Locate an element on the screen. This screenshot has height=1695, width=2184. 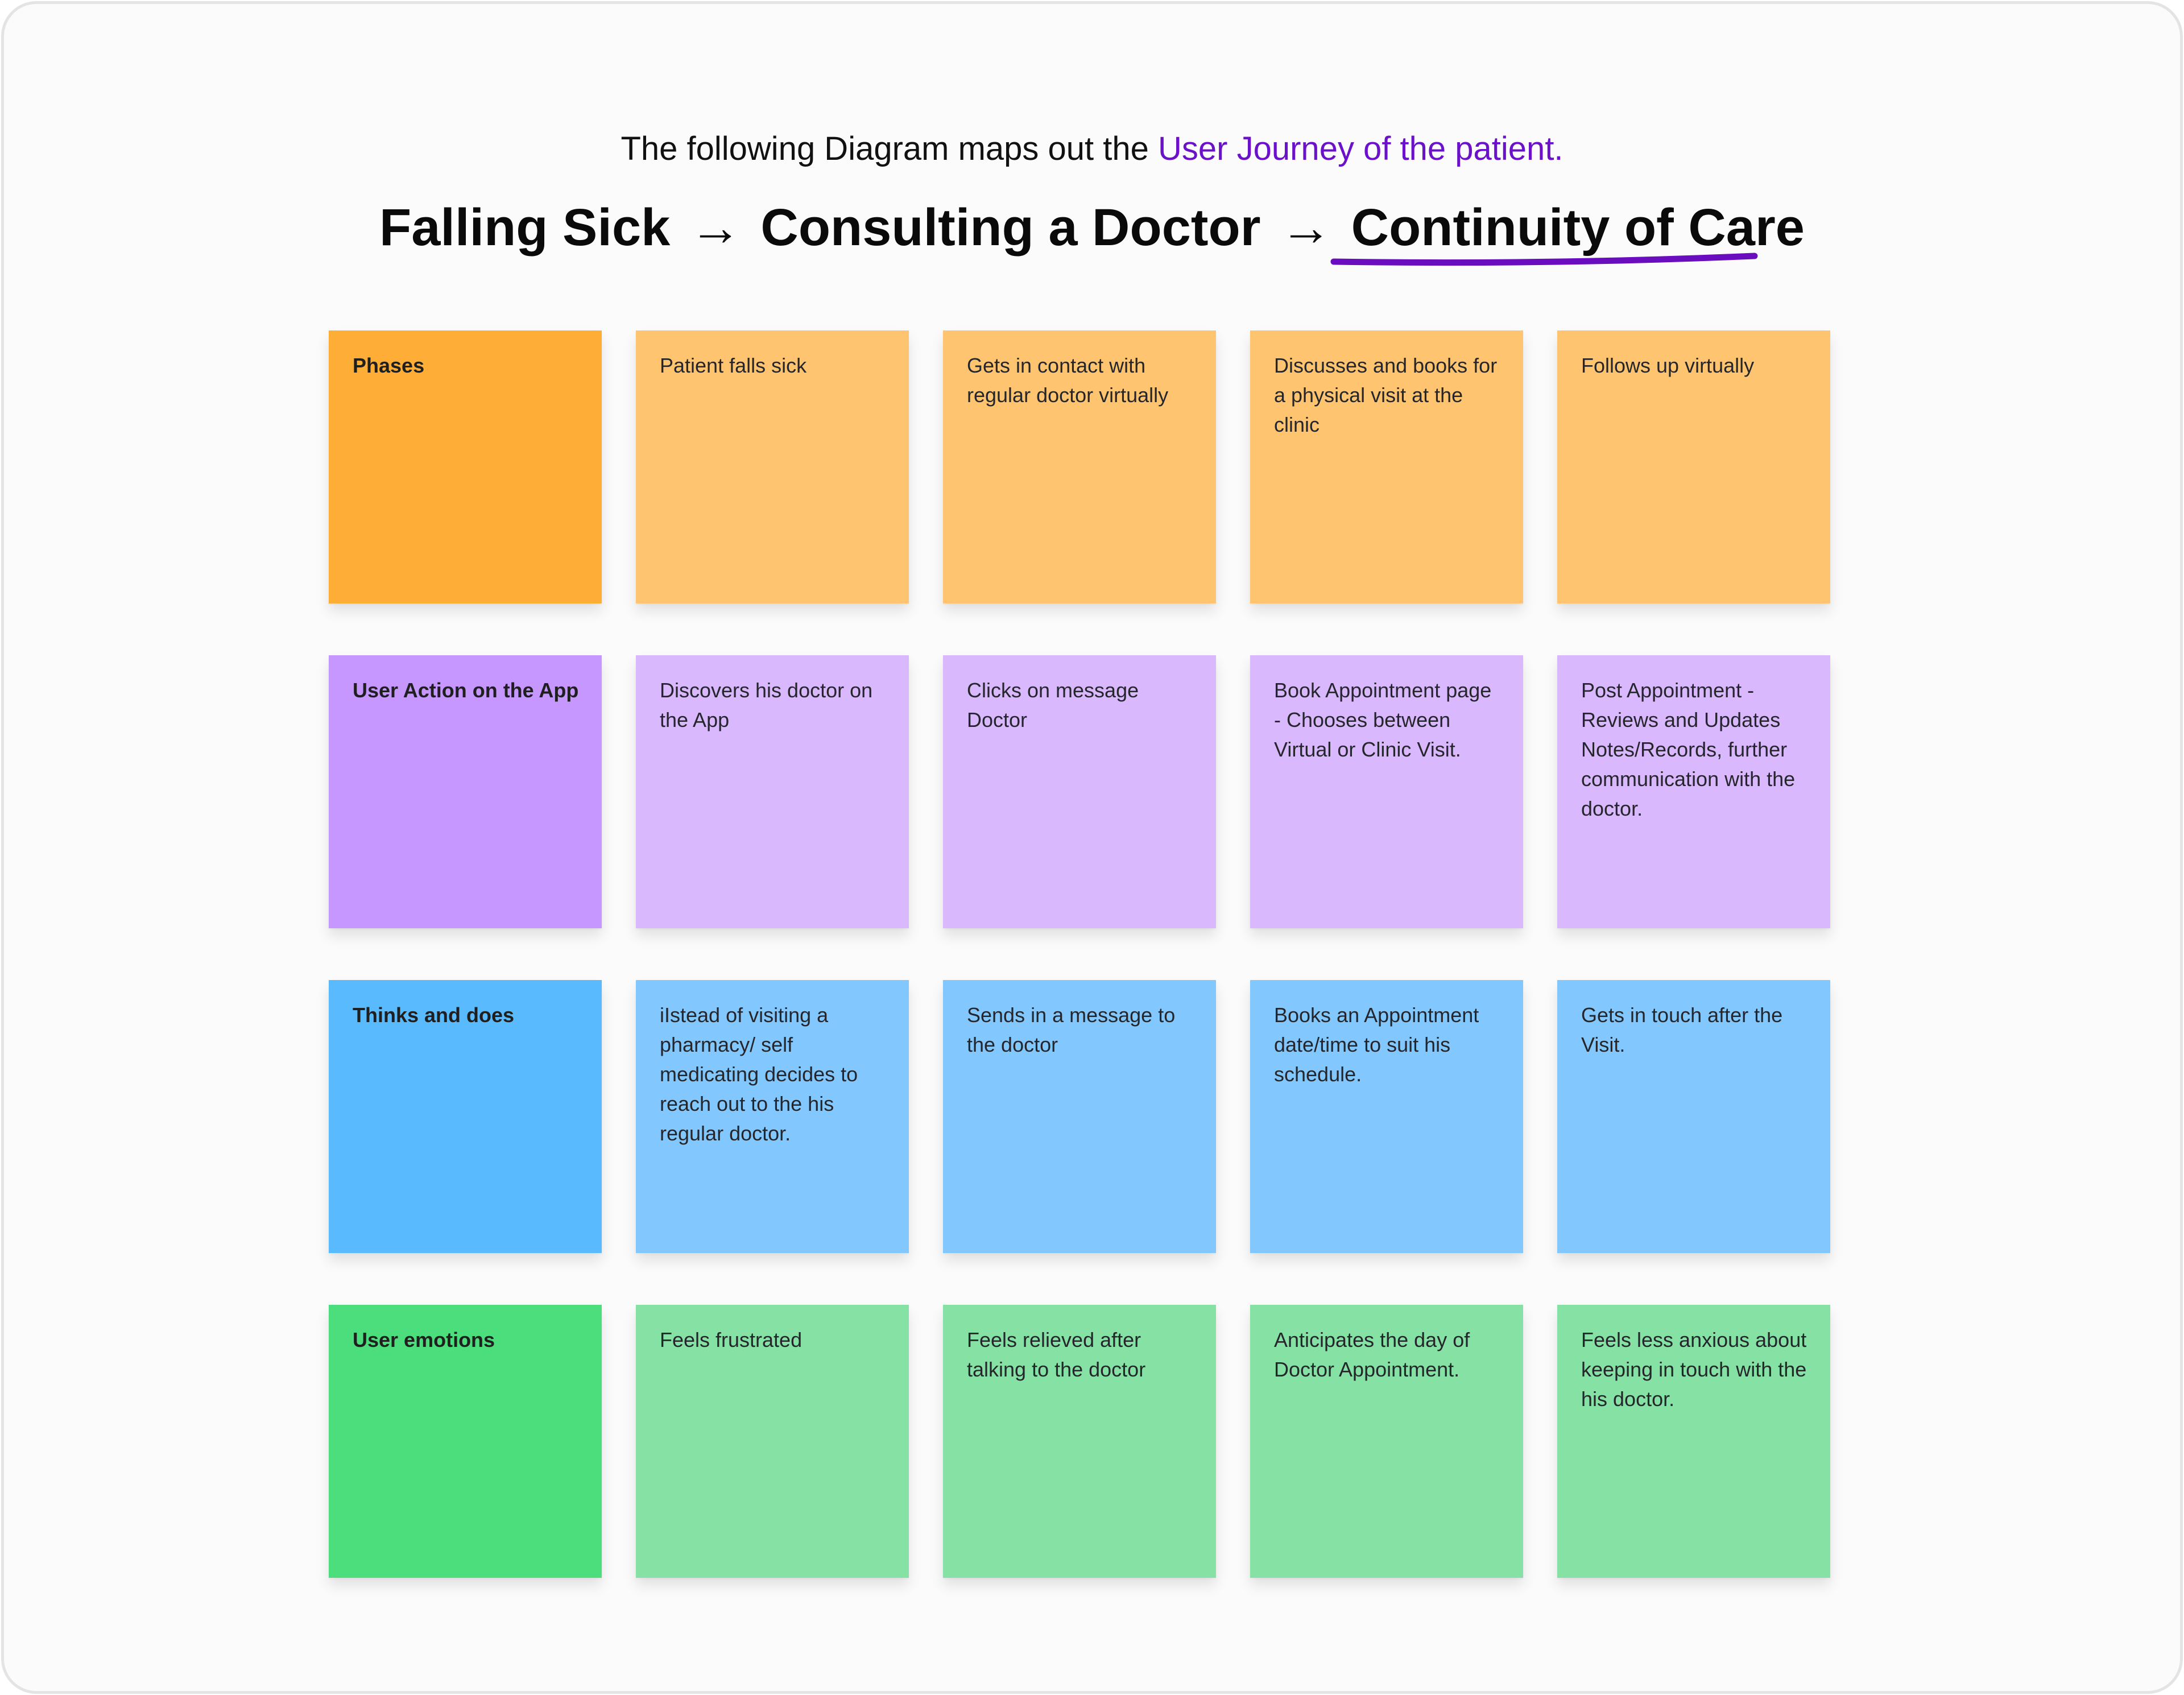
row-header-phases: Phases is located at coordinates (465, 466).